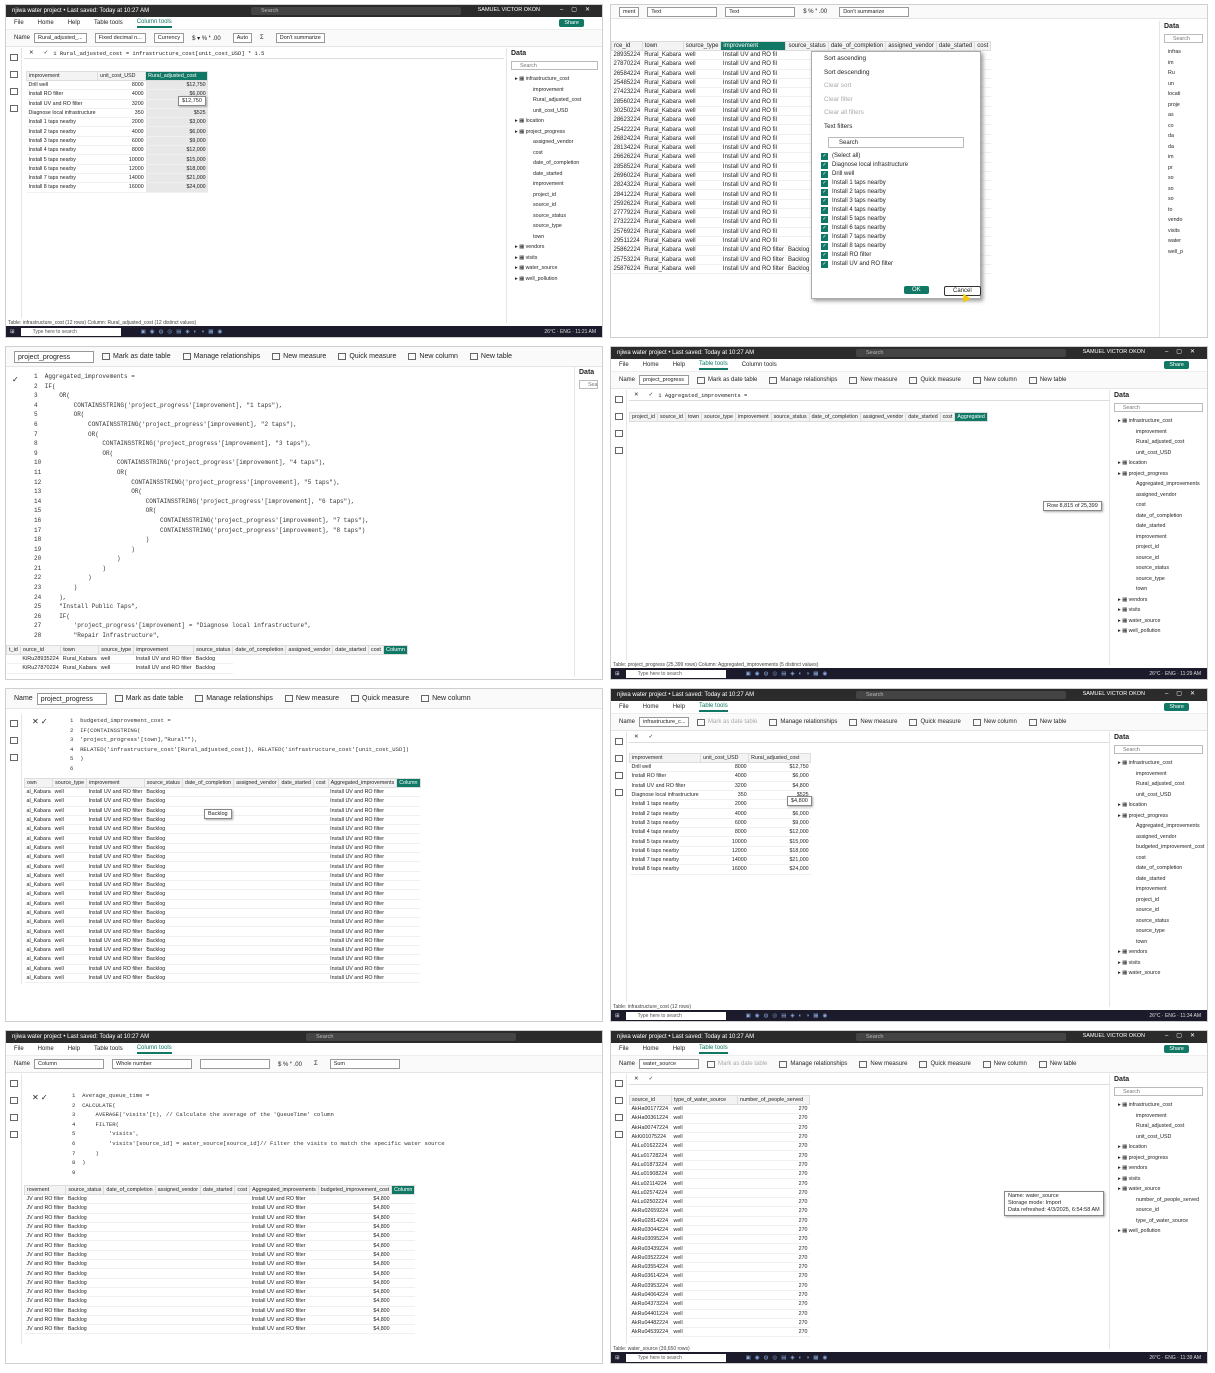 This screenshot has height=1373, width=1215. What do you see at coordinates (201, 598) in the screenshot?
I see `code-line: 24 ),` at bounding box center [201, 598].